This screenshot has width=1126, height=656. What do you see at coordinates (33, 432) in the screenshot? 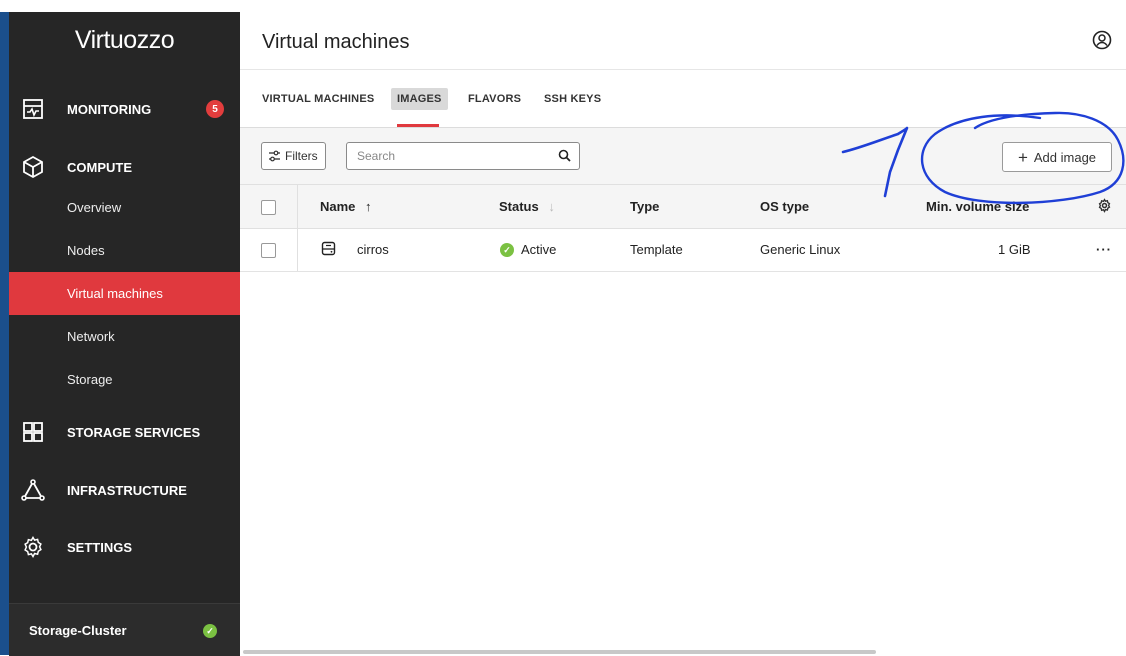
I see `grid-icon` at bounding box center [33, 432].